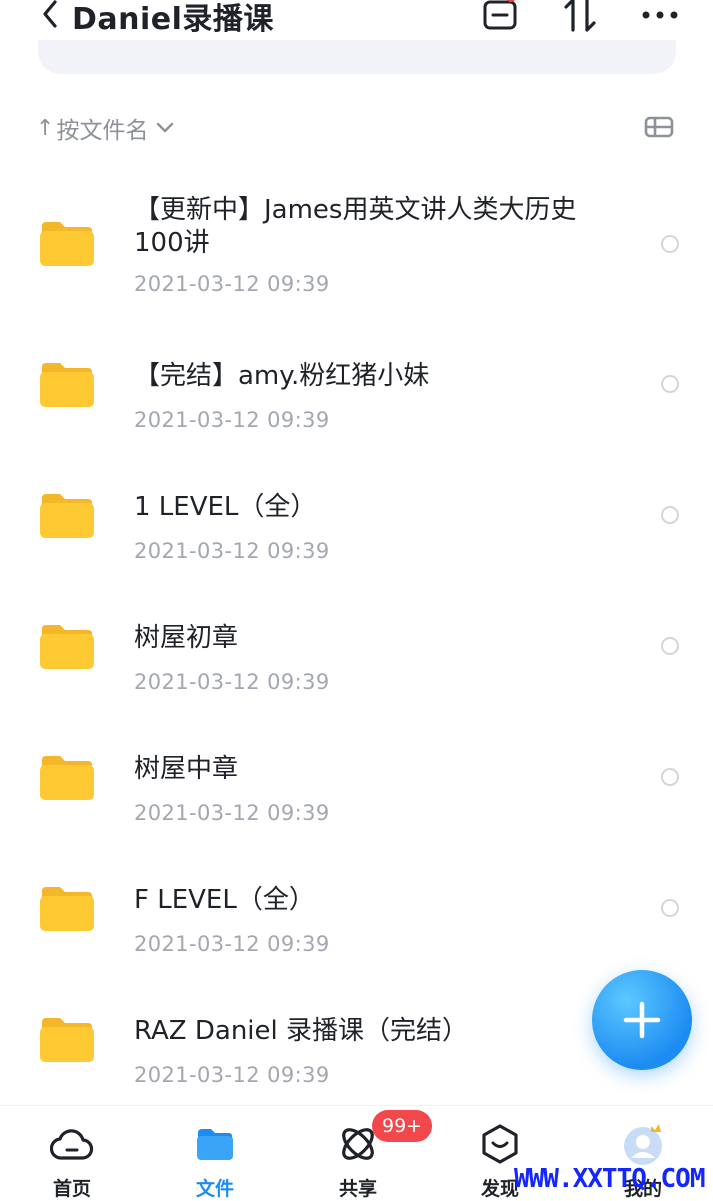 The width and height of the screenshot is (713, 1201). Describe the element at coordinates (186, 638) in the screenshot. I see `file-name: 树屋初章` at that location.